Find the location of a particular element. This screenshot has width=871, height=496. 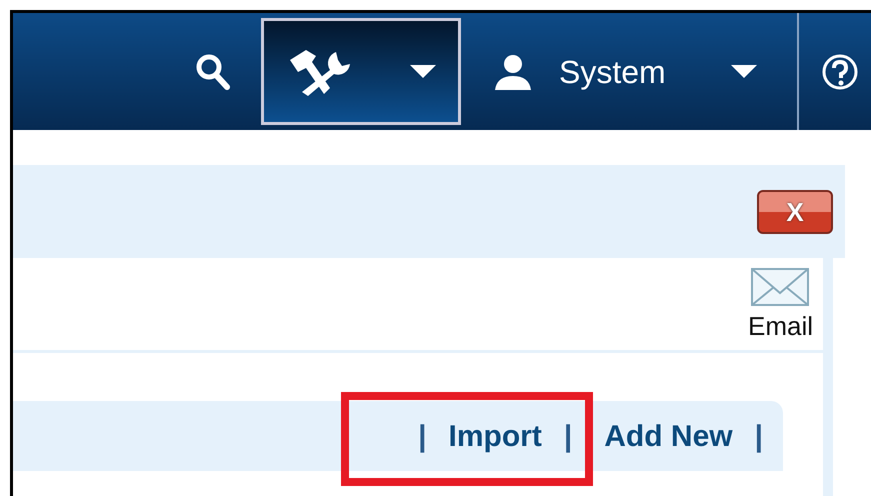

user-menu-button: System is located at coordinates (629, 71).